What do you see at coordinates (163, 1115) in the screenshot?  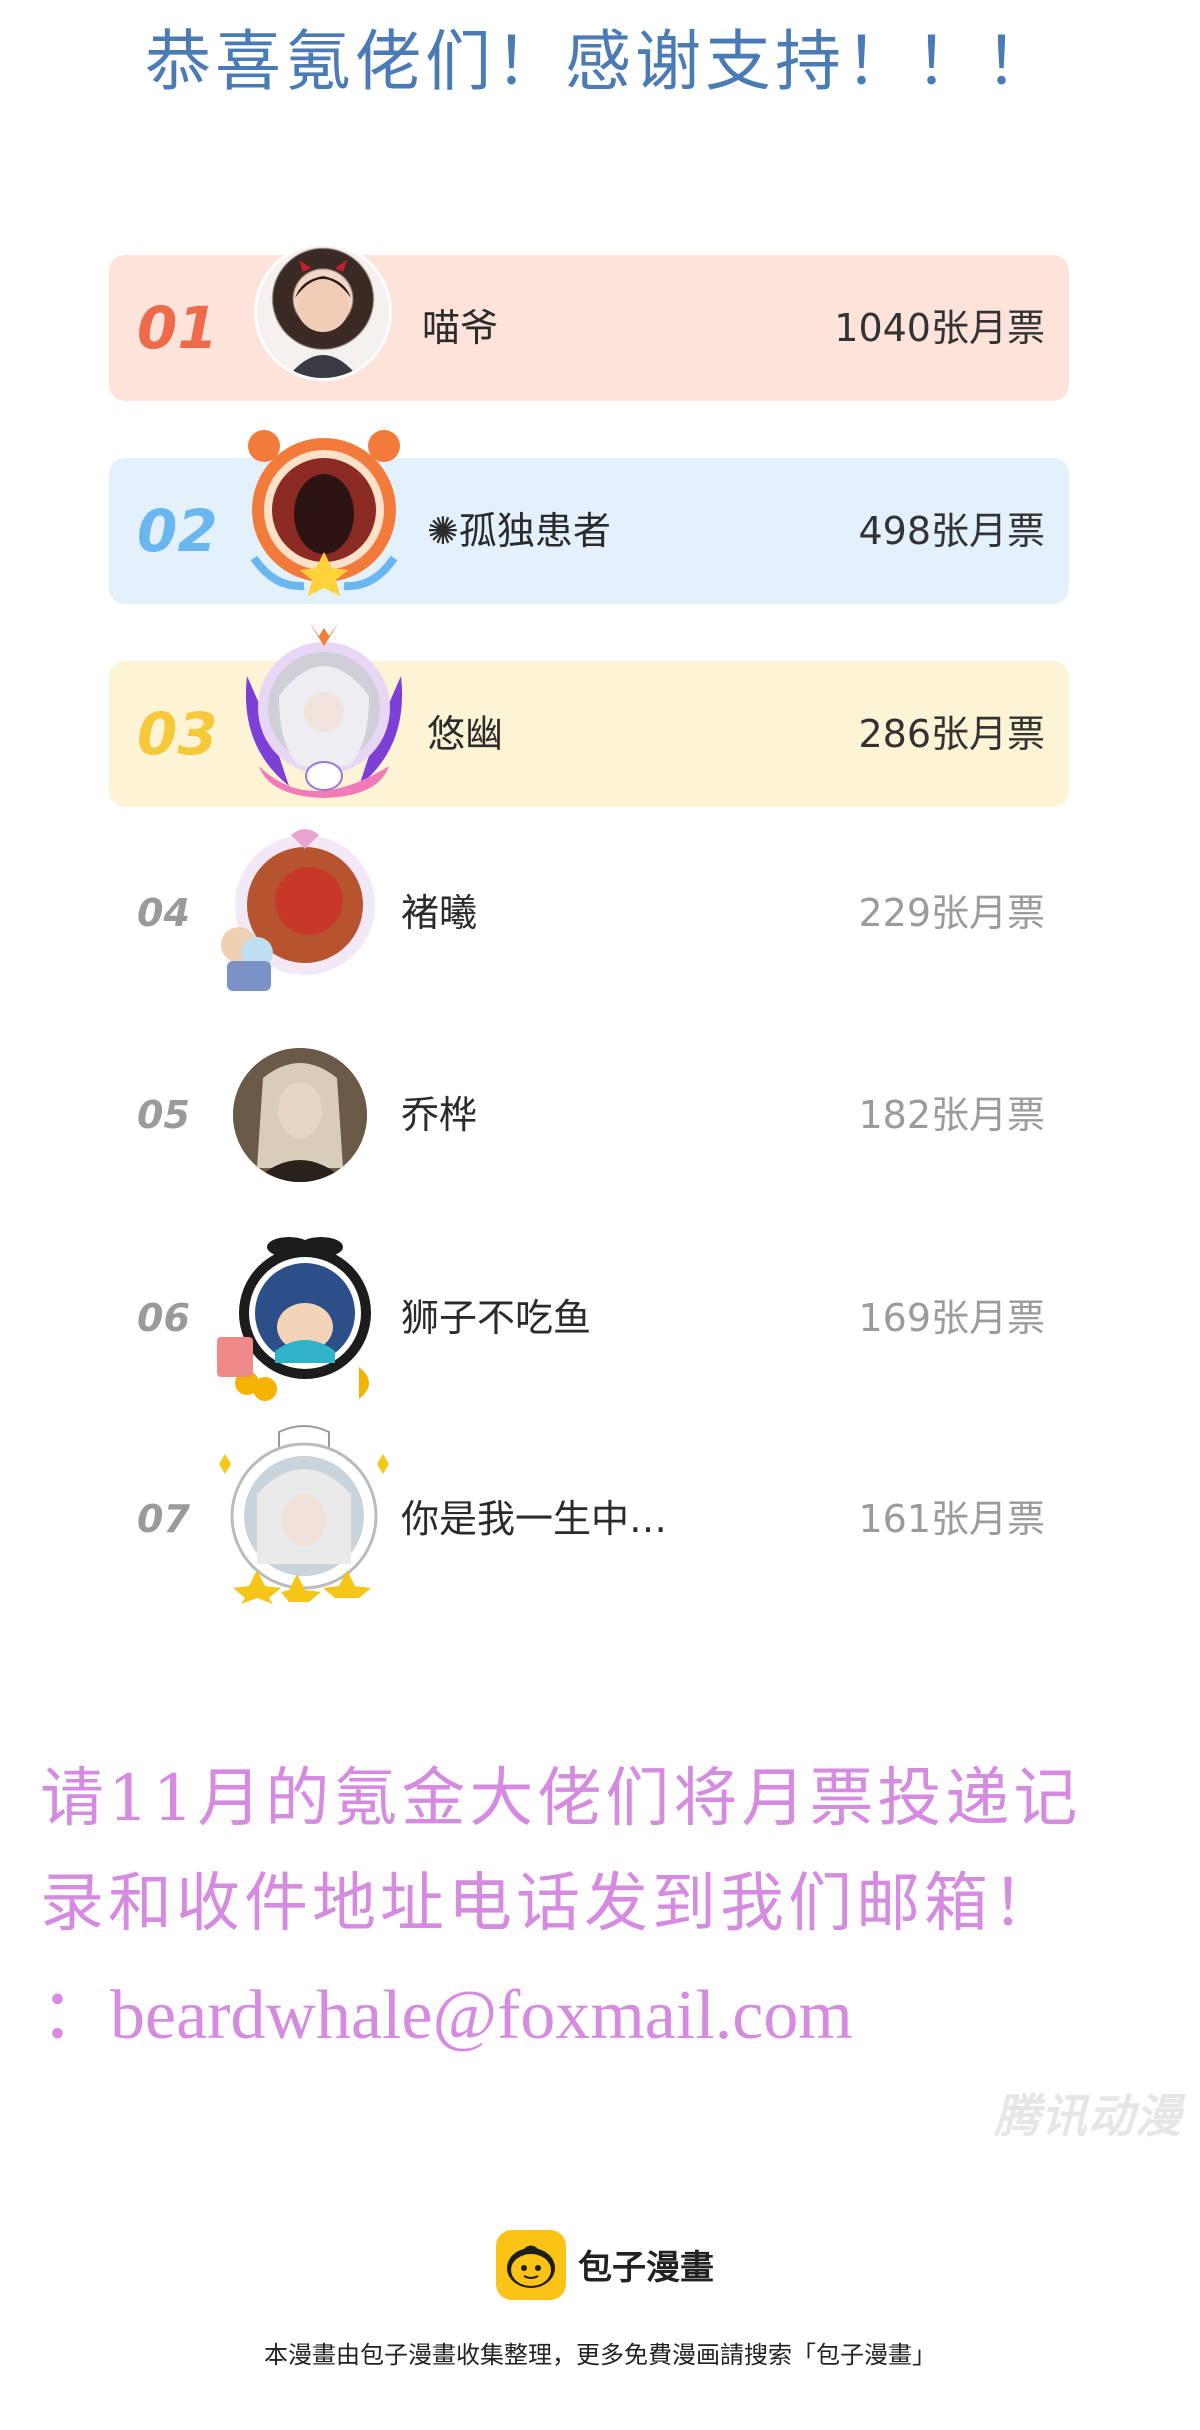 I see `rank-number: 05` at bounding box center [163, 1115].